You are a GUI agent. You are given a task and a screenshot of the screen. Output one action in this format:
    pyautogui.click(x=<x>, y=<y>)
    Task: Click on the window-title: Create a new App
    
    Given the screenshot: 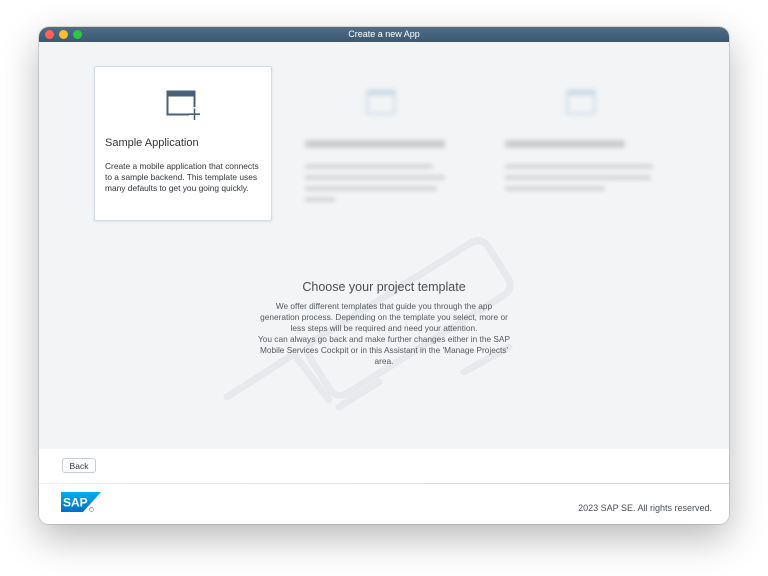 What is the action you would take?
    pyautogui.click(x=384, y=34)
    